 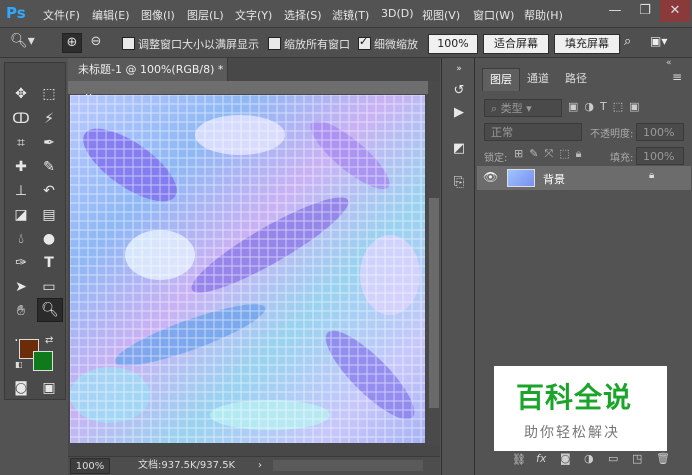 I want to click on path-selection-tool-icon: ➤, so click(x=21, y=287).